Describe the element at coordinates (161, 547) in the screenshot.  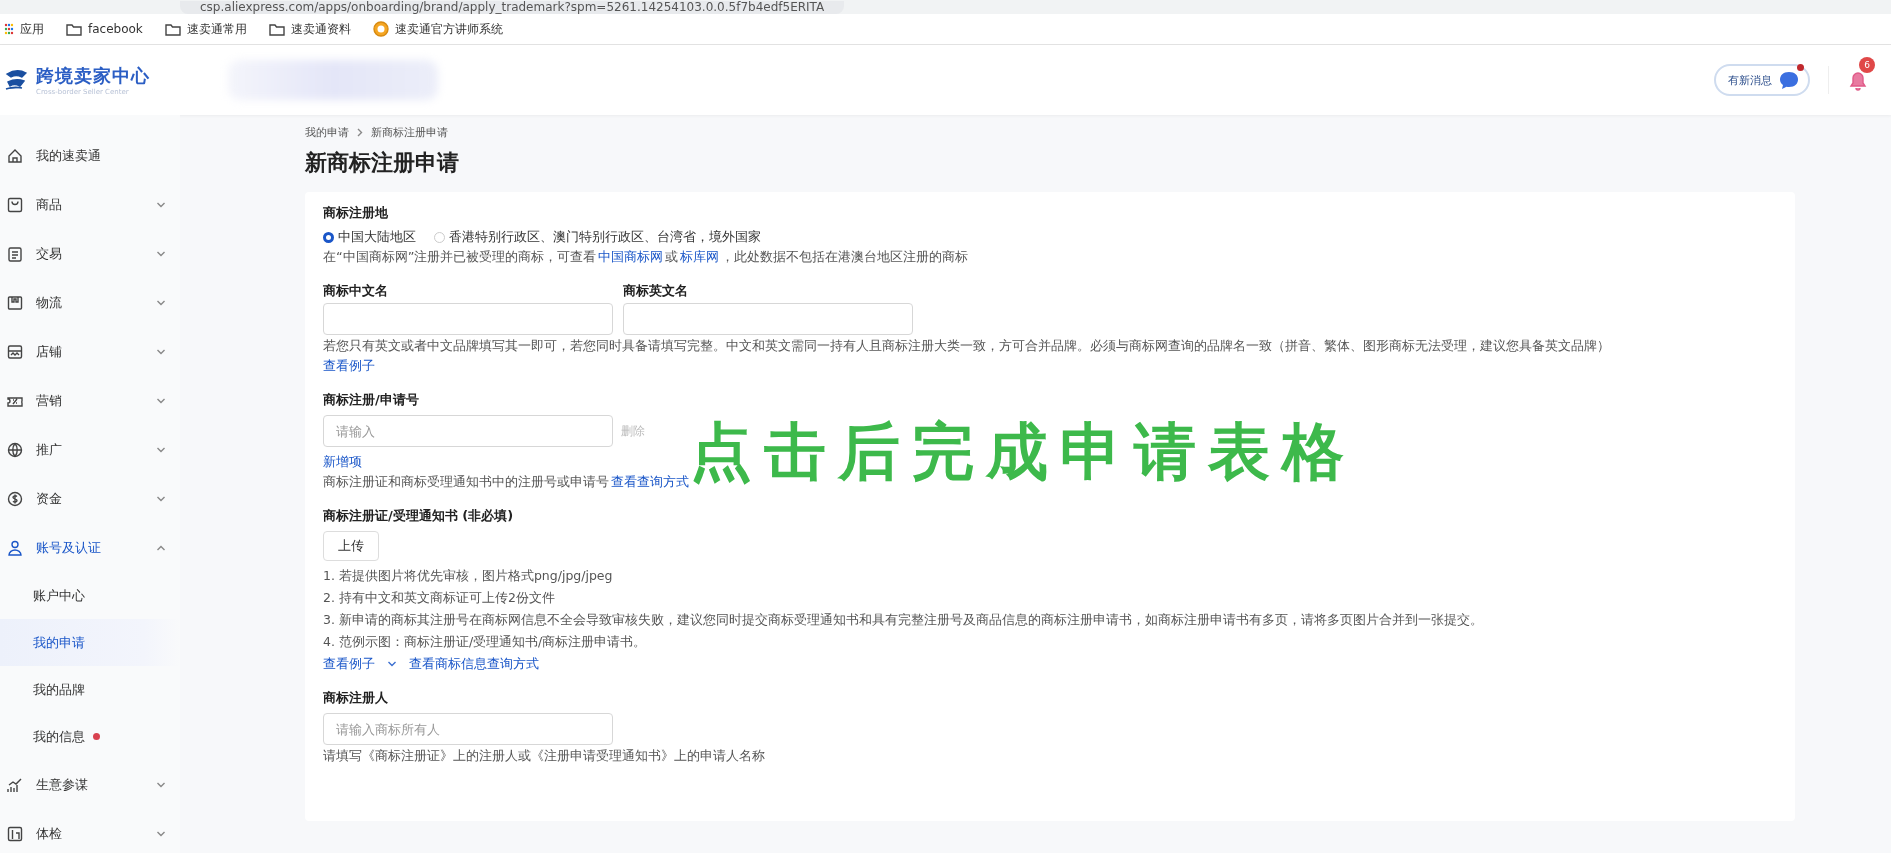
I see `chevron-up-icon` at that location.